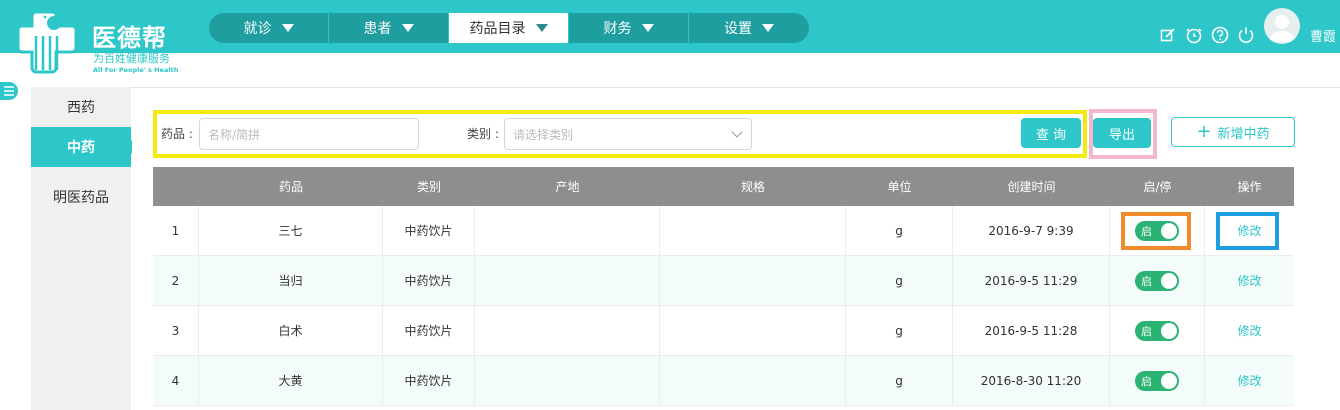 Image resolution: width=1340 pixels, height=410 pixels. What do you see at coordinates (899, 187) in the screenshot?
I see `col-unit: 单位` at bounding box center [899, 187].